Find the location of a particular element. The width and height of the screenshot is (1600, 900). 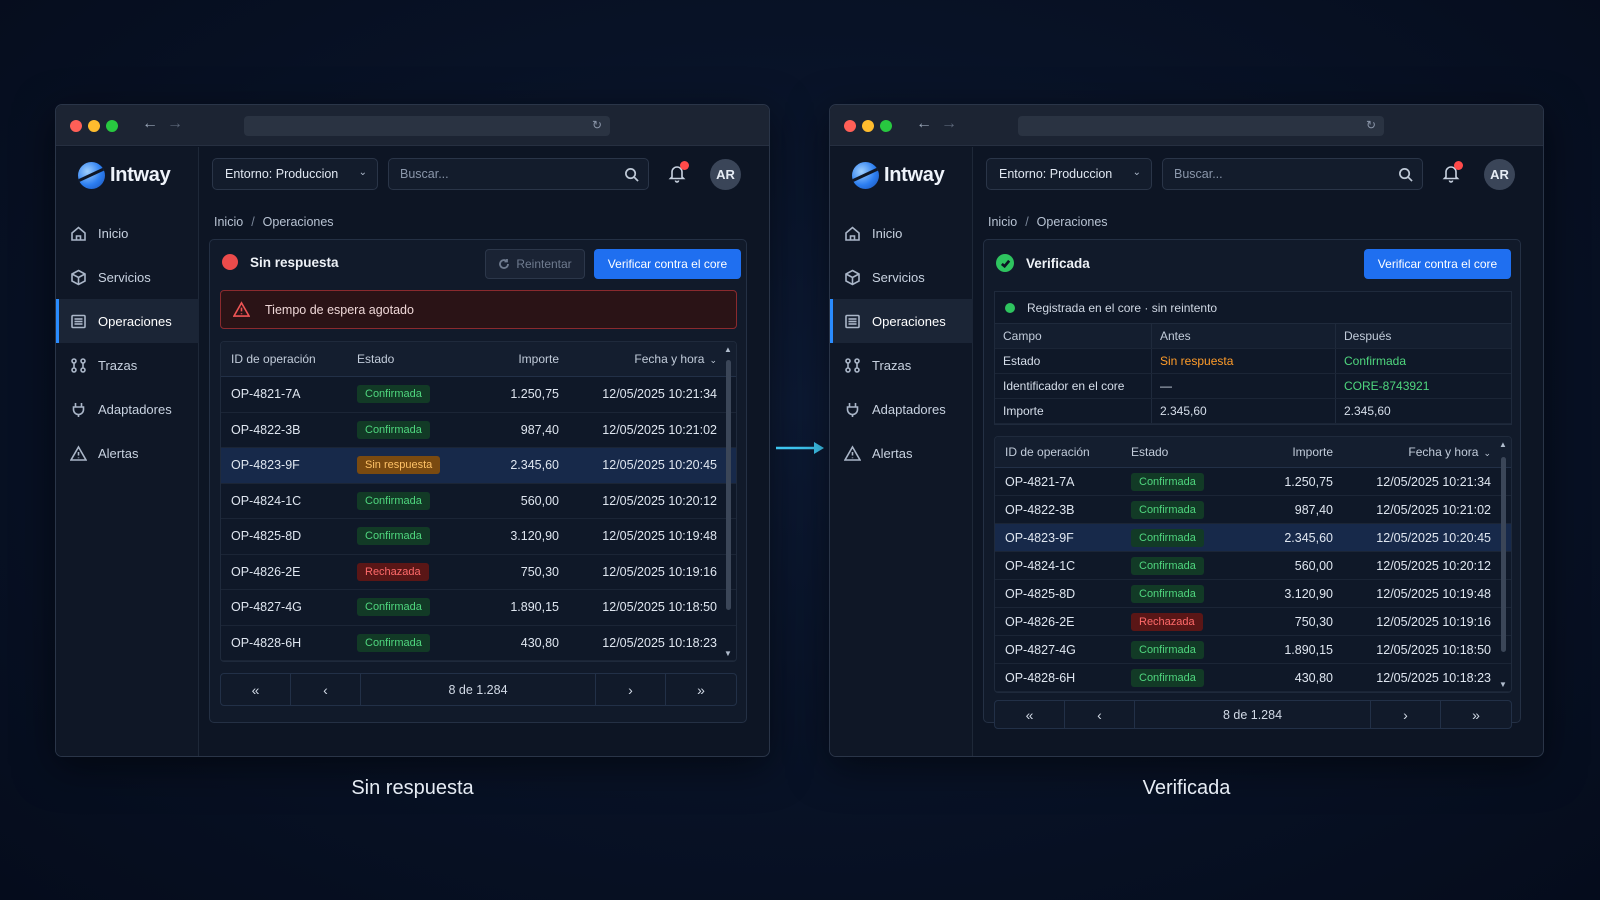

pagination: «‹ 8 de 1.284 ›» is located at coordinates (1253, 714).